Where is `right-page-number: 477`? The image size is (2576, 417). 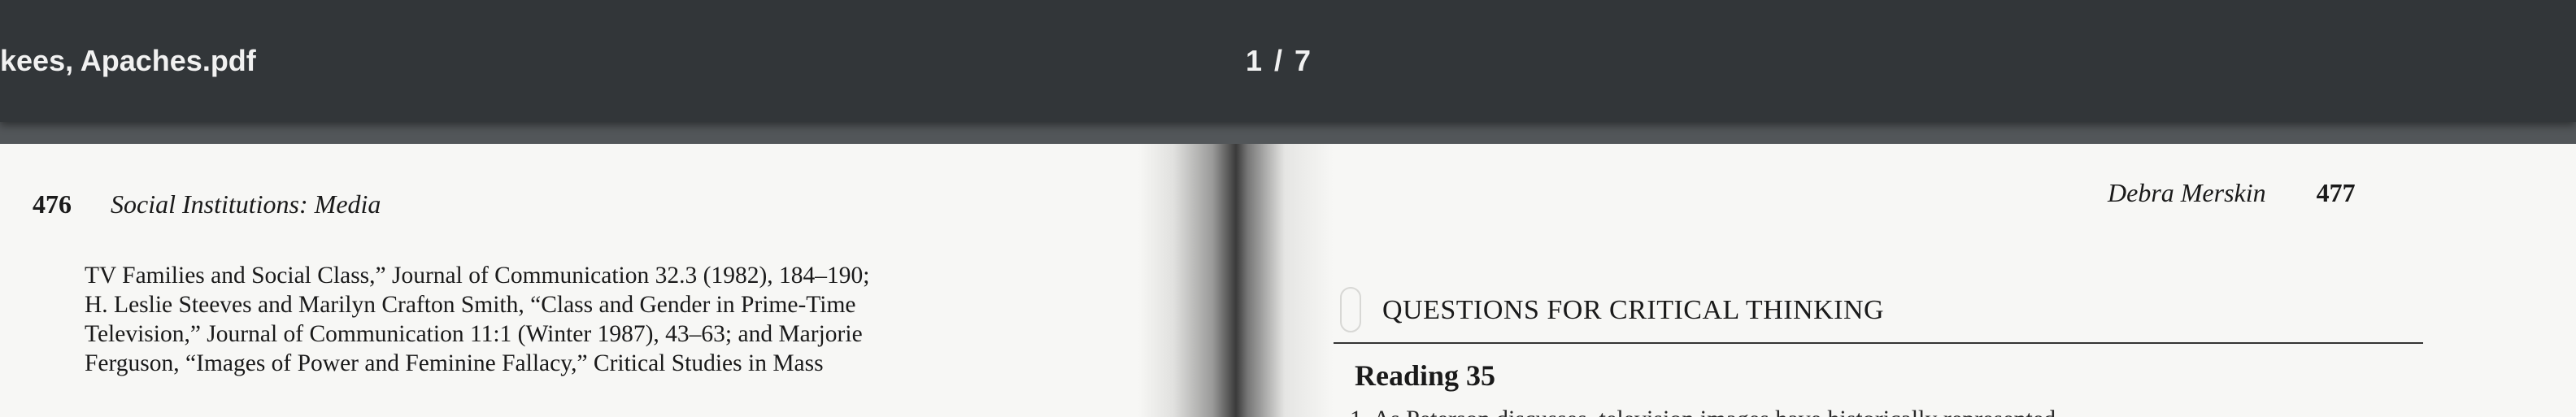 right-page-number: 477 is located at coordinates (2336, 192).